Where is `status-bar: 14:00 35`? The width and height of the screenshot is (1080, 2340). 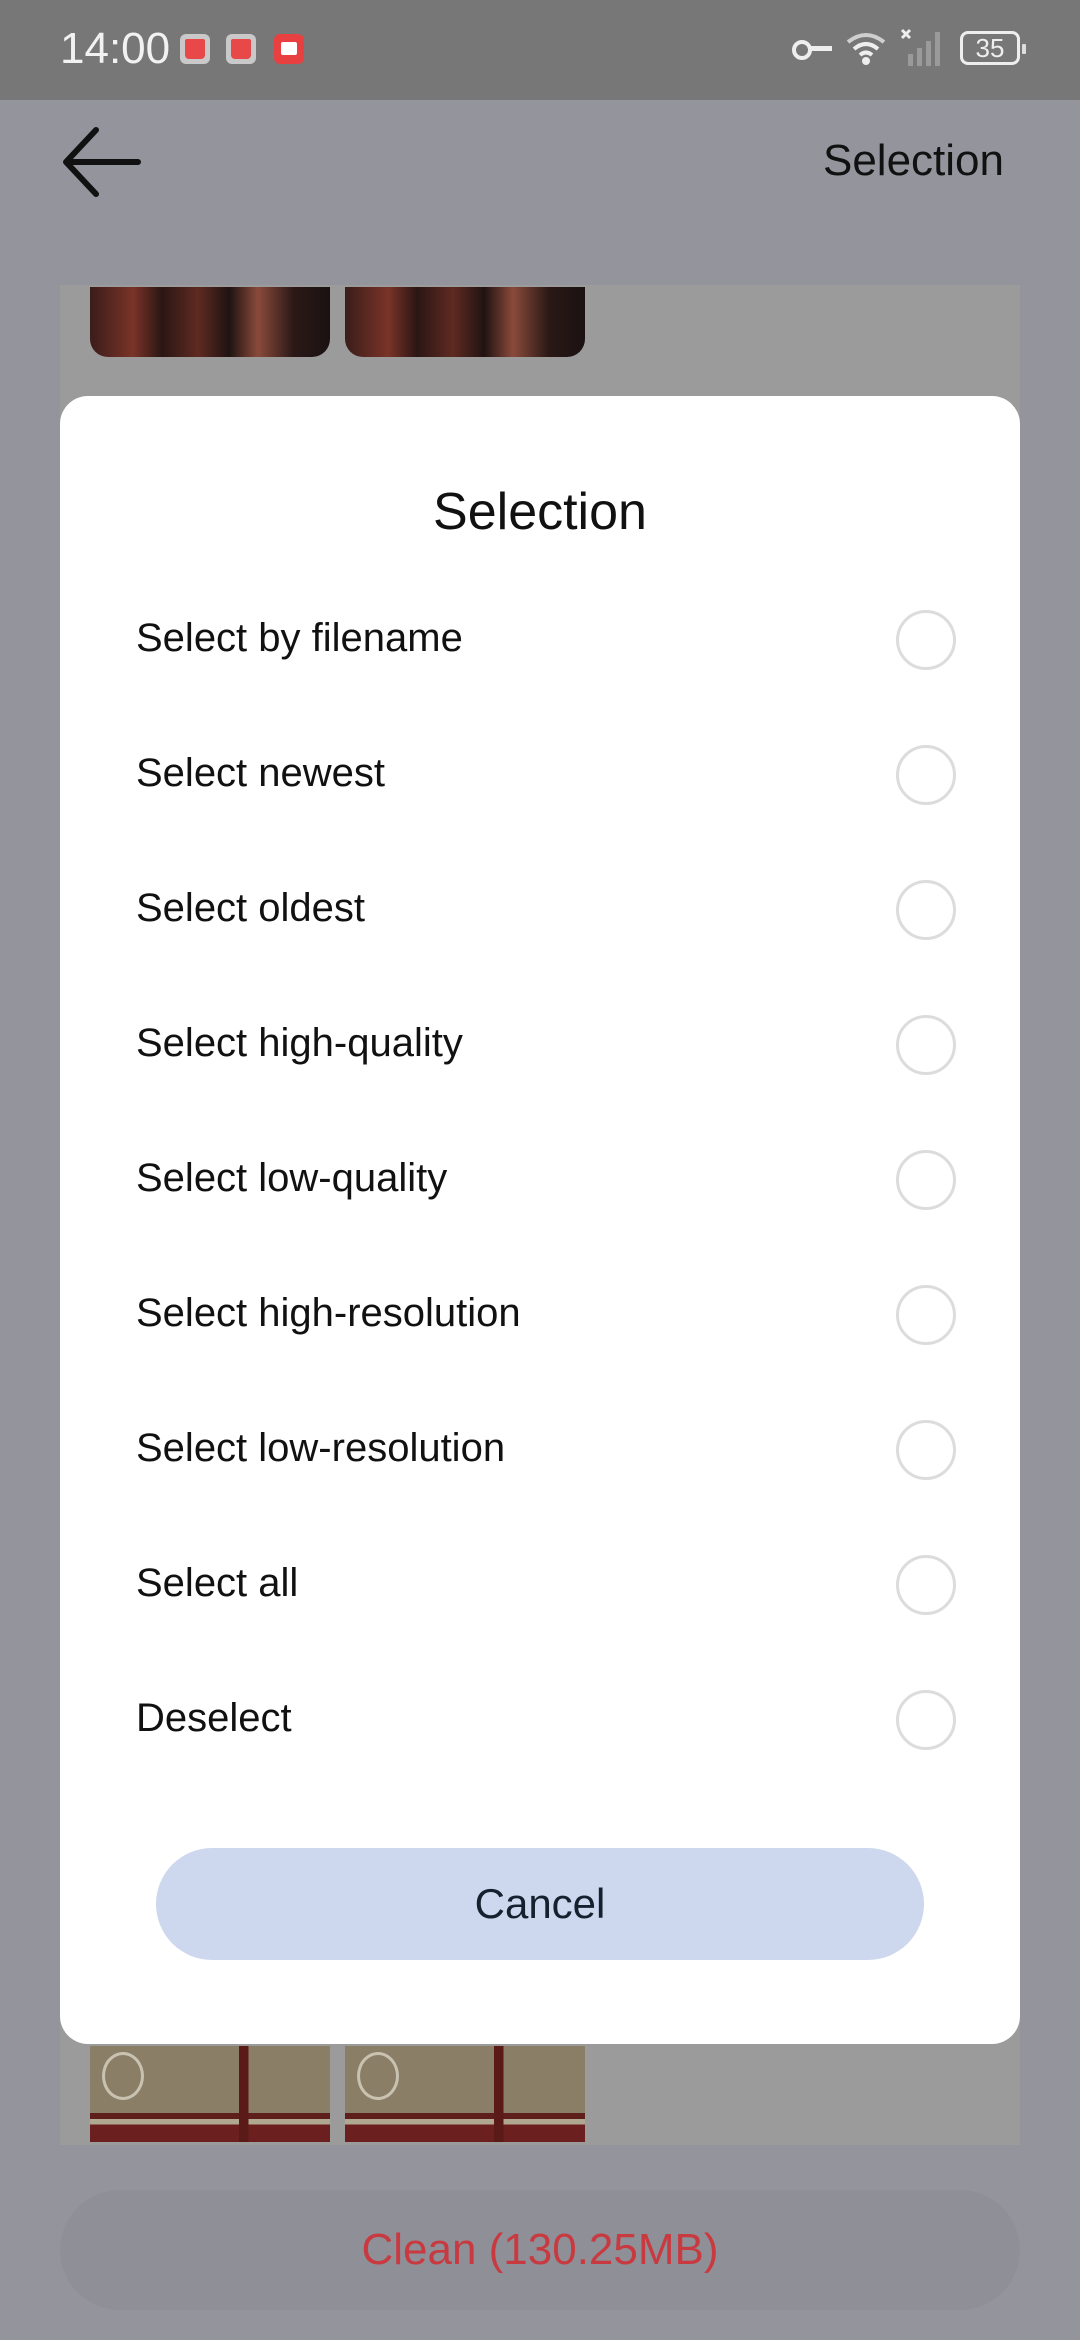 status-bar: 14:00 35 is located at coordinates (540, 50).